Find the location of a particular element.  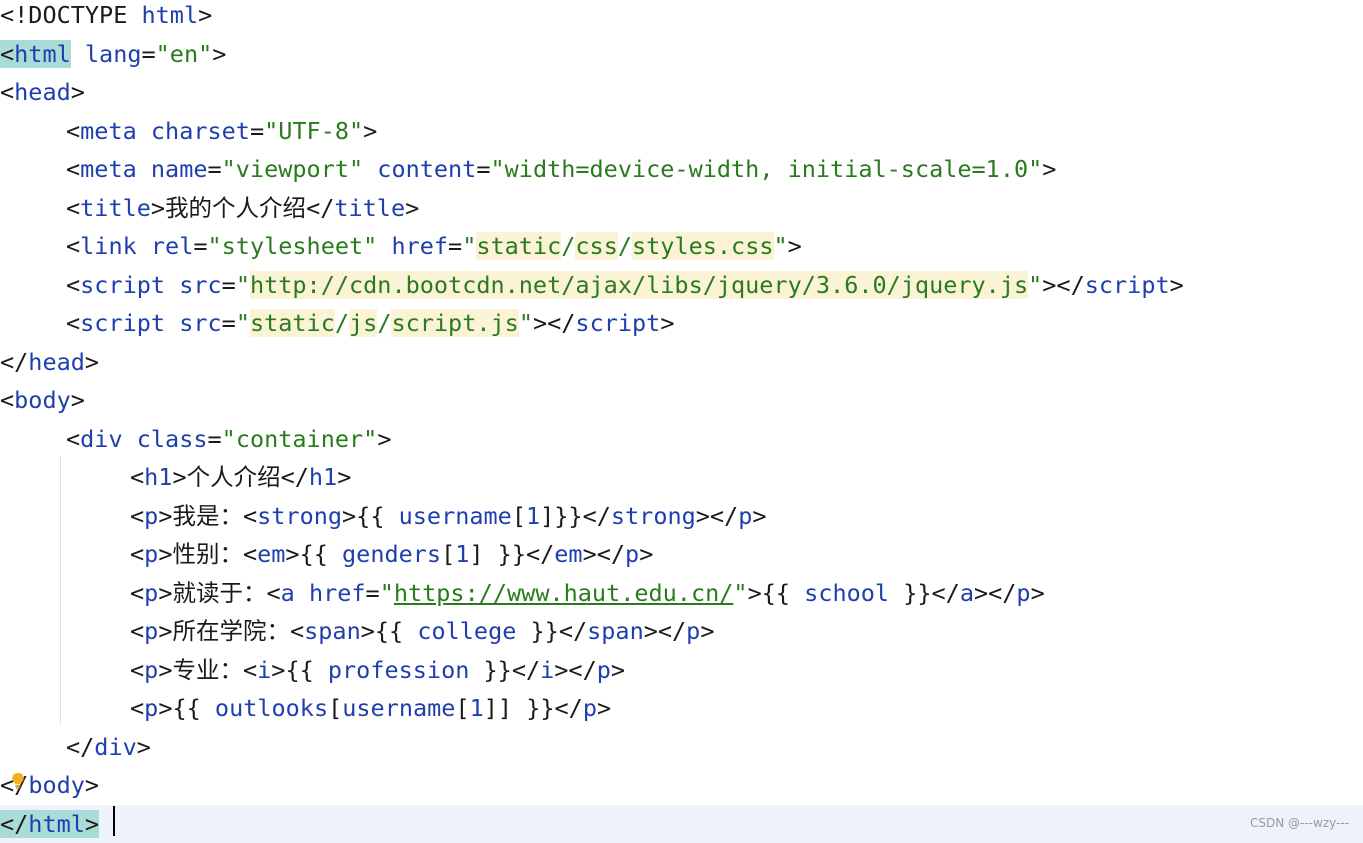

punct: [ is located at coordinates (335, 708).